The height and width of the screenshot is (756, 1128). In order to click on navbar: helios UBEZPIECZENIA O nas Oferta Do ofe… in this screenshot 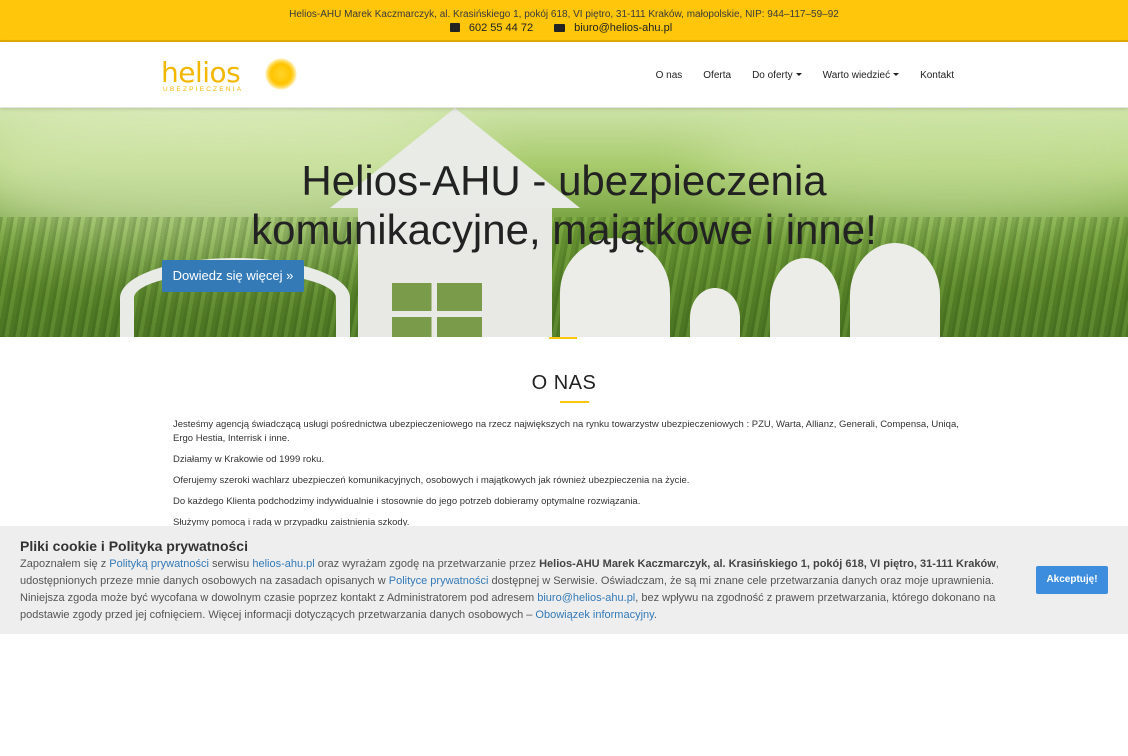, I will do `click(564, 75)`.